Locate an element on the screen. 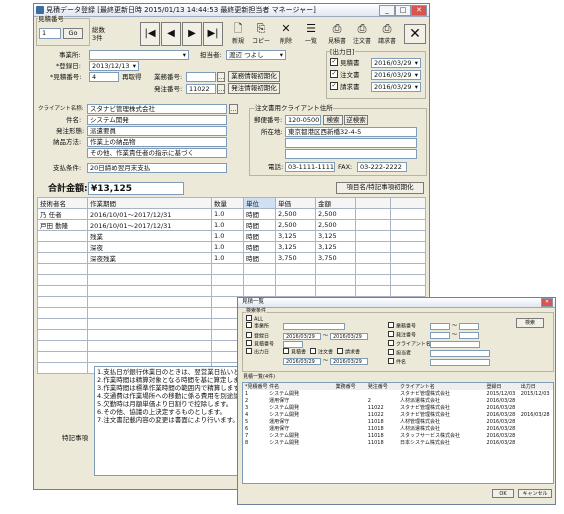  out-to: 2016/03/29 is located at coordinates (349, 361).